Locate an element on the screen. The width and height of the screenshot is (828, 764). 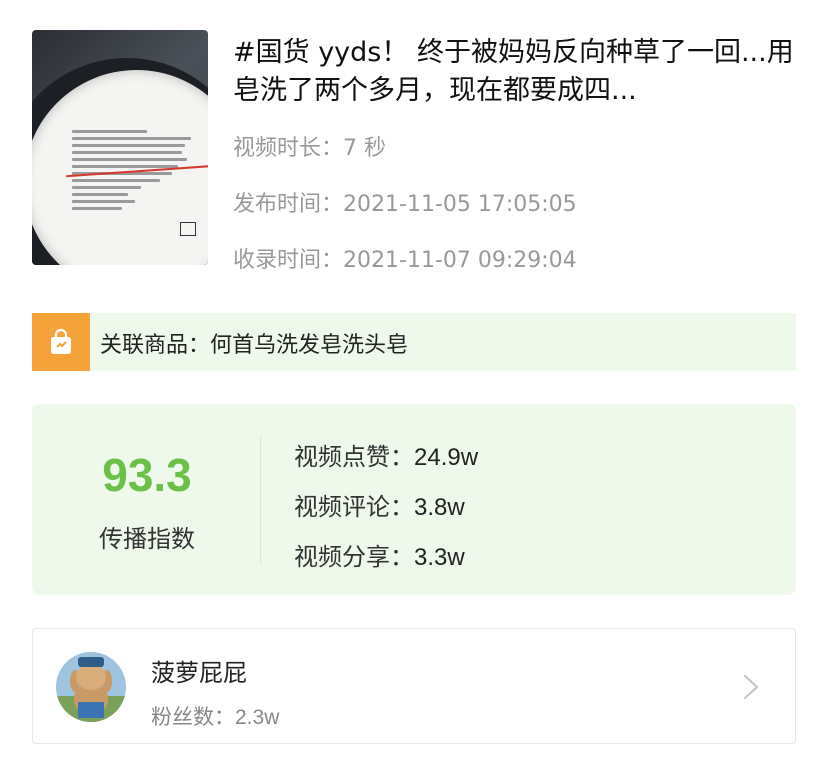
video-thumbnail is located at coordinates (120, 147).